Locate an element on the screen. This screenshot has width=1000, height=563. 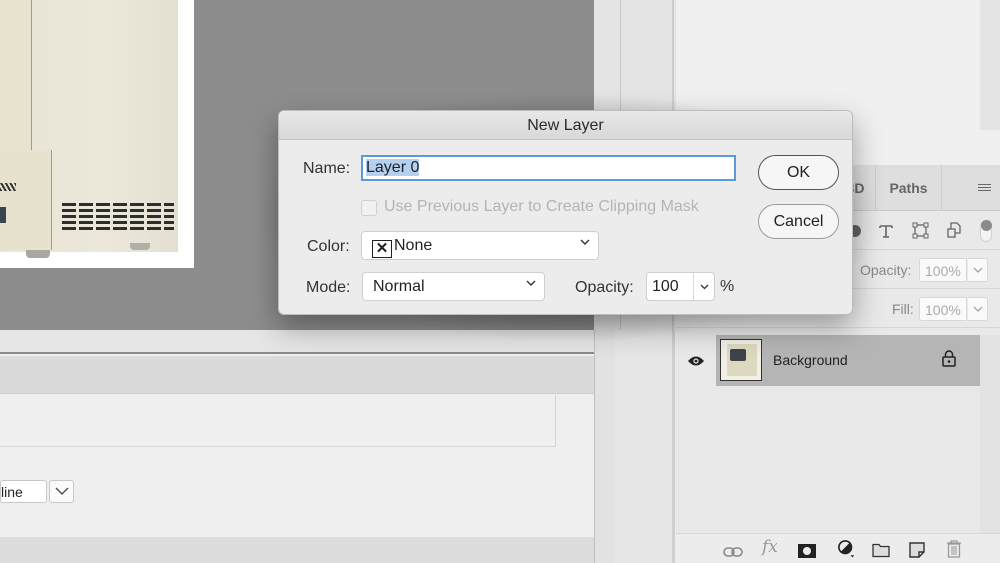
type-filter-icon is located at coordinates (886, 231).